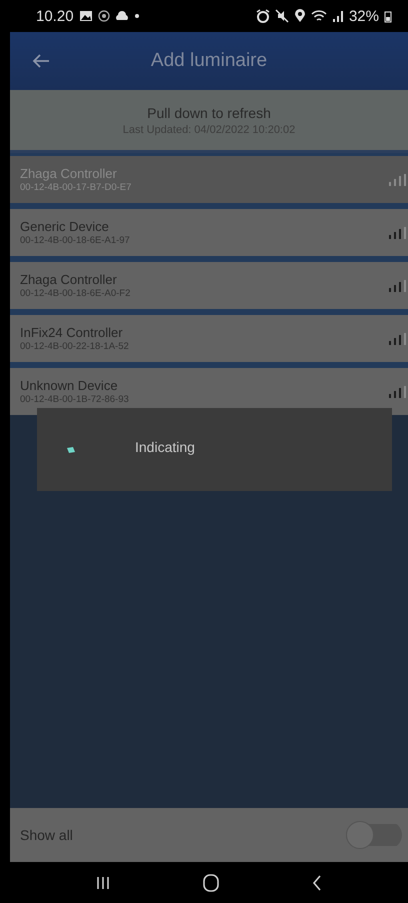 This screenshot has height=903, width=408. Describe the element at coordinates (55, 16) in the screenshot. I see `status-time: 10.20` at that location.